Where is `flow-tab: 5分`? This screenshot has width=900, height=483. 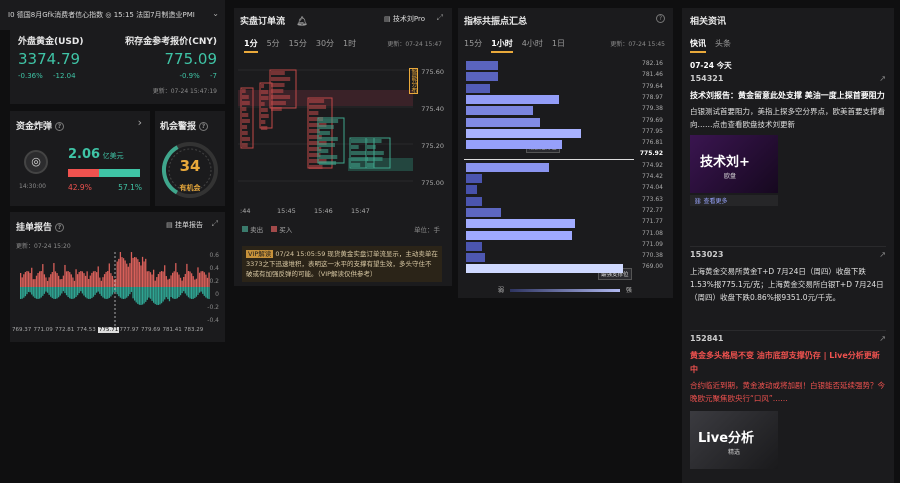
flow-tab: 5分 is located at coordinates (273, 43).